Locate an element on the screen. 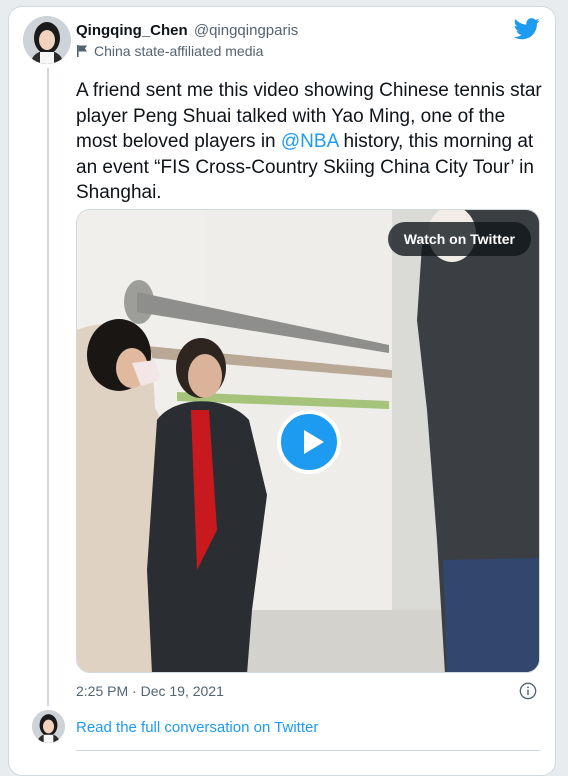 The width and height of the screenshot is (568, 776). author-name-row: Qingqing_Chen @qingqingparis is located at coordinates (187, 30).